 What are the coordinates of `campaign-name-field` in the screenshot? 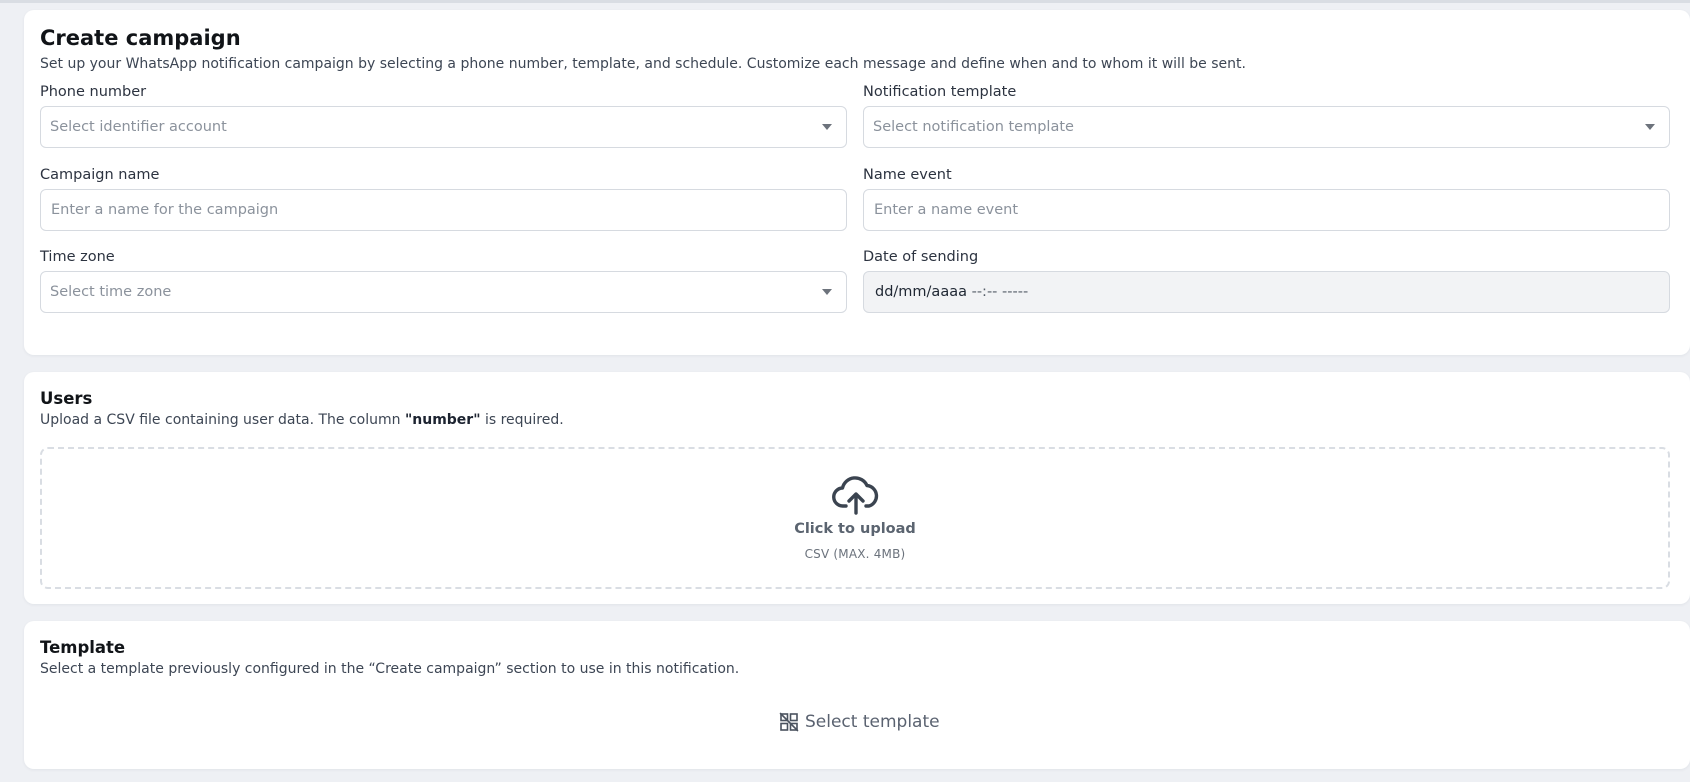 It's located at (443, 210).